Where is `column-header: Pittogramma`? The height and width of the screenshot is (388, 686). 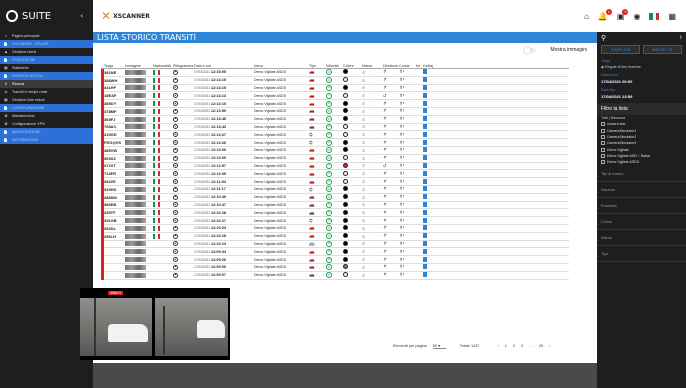
column-header: Pittogramma is located at coordinates (183, 66).